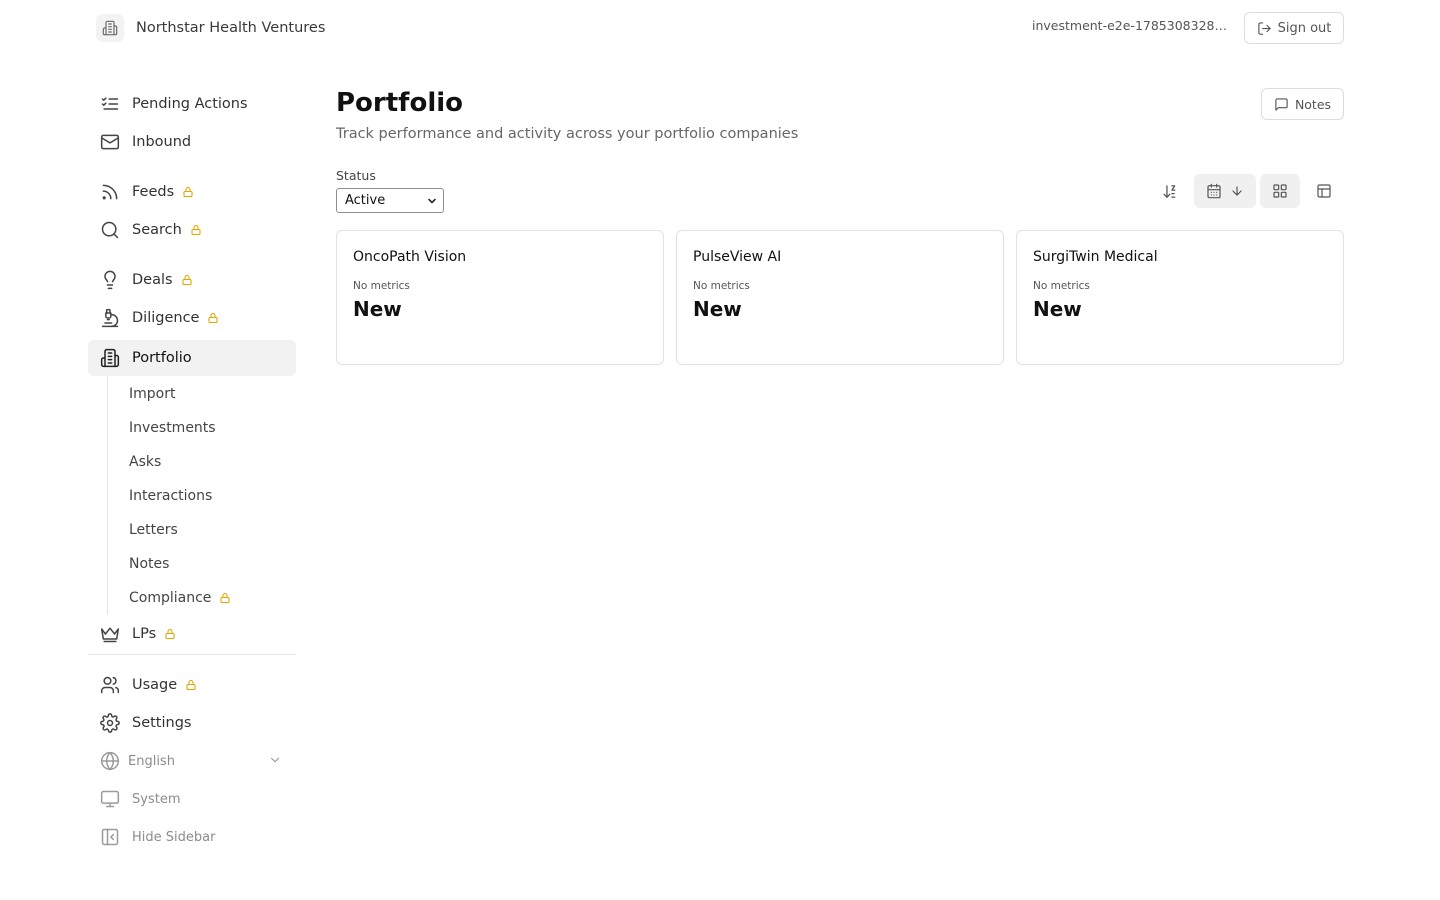 This screenshot has width=1440, height=900. Describe the element at coordinates (192, 654) in the screenshot. I see `sidebar-divider` at that location.